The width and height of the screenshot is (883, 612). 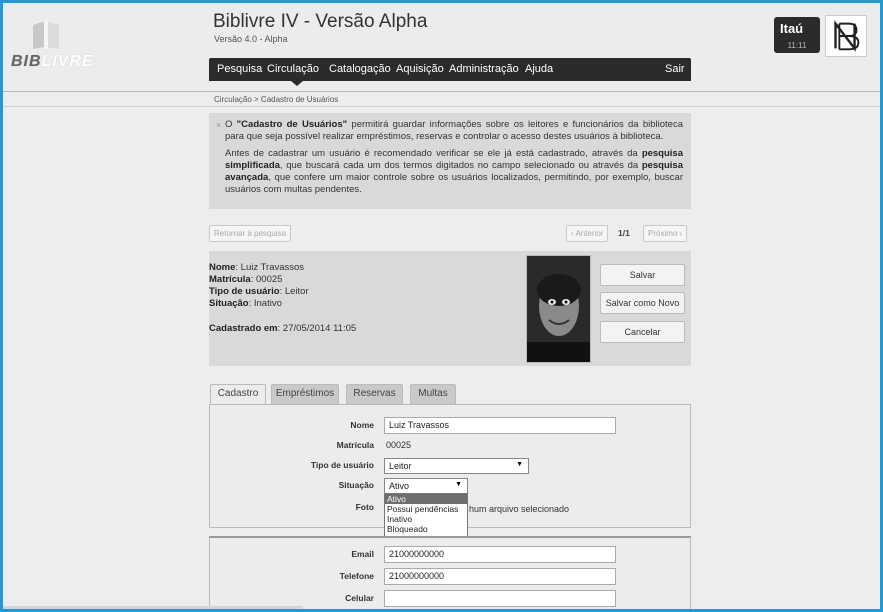 I want to click on tab-emprestimos: Empréstimos, so click(x=305, y=394).